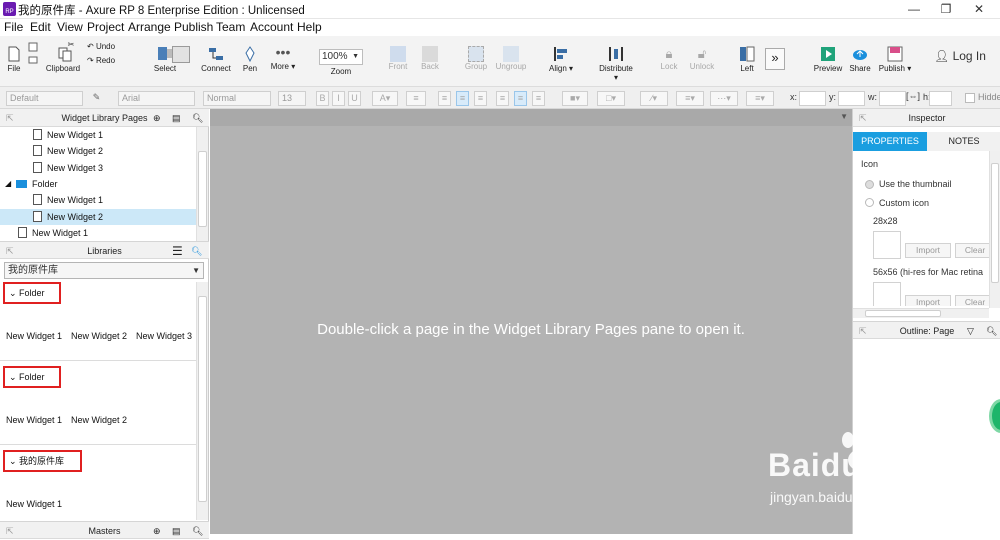 The height and width of the screenshot is (540, 1000). Describe the element at coordinates (979, 9) in the screenshot. I see `close-icon: ✕` at that location.